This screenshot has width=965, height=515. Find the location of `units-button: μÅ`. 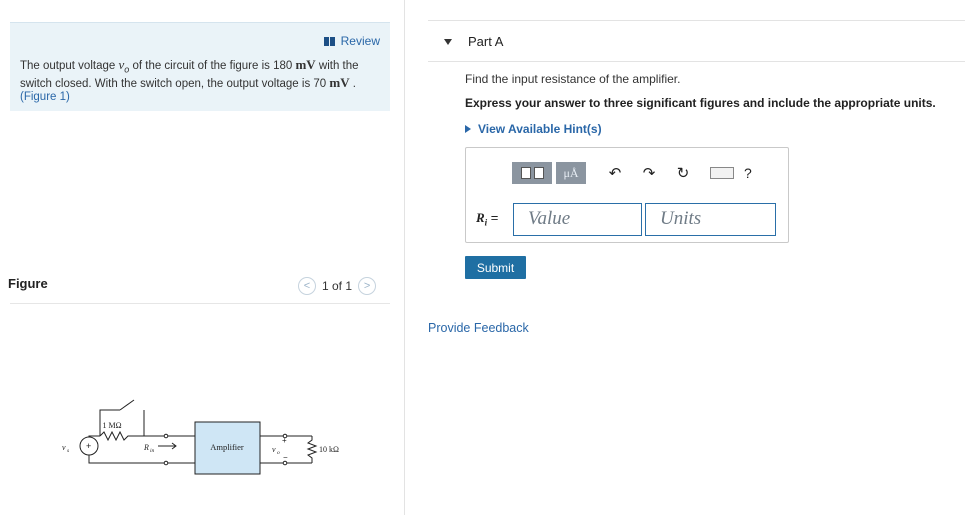

units-button: μÅ is located at coordinates (571, 173).